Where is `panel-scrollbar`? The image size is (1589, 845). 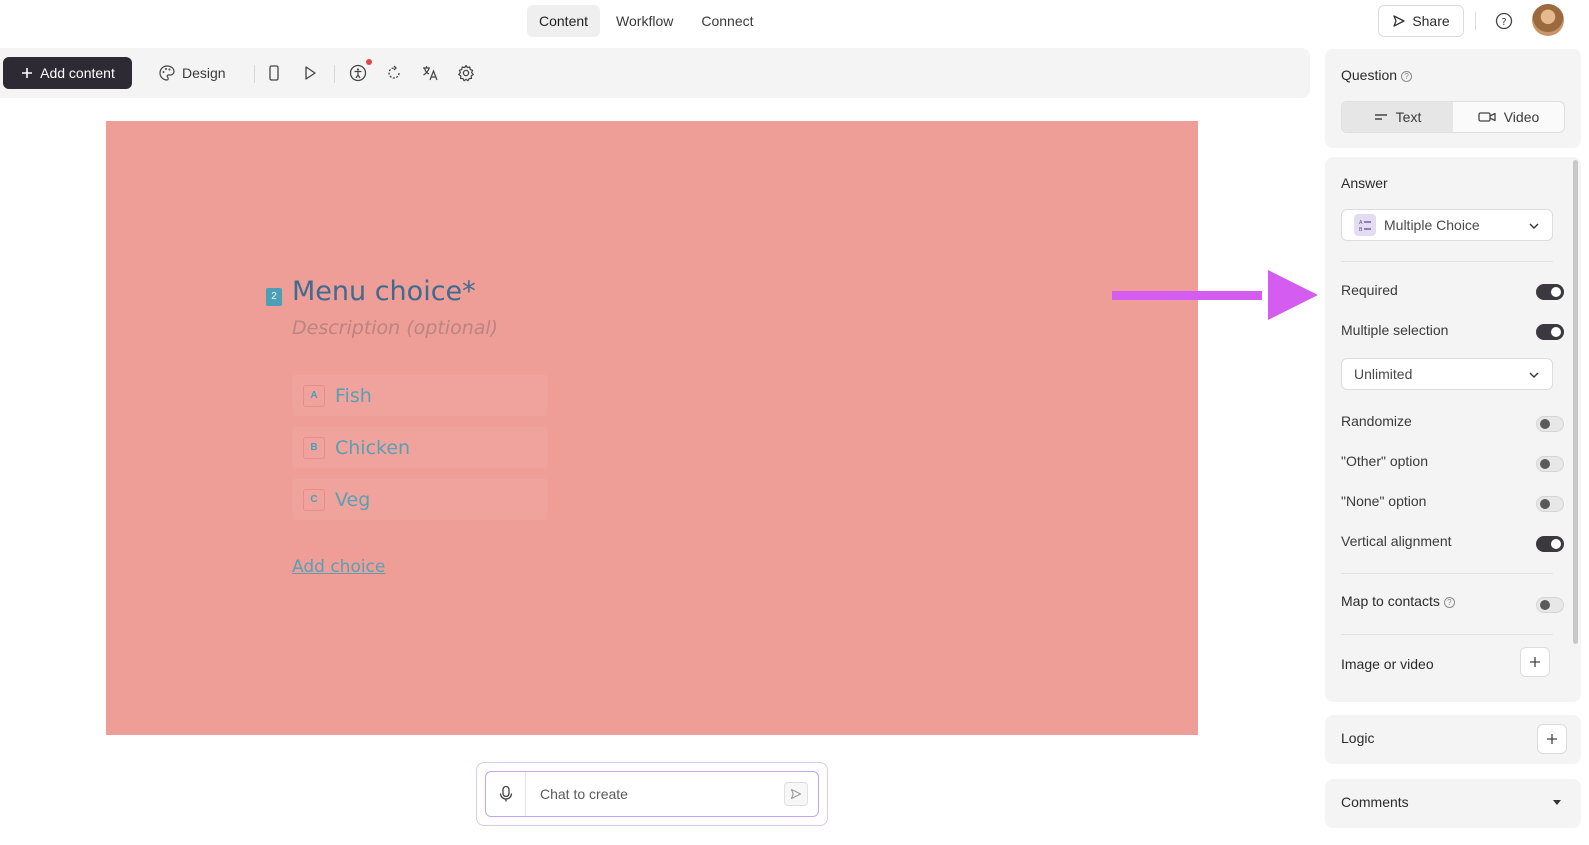
panel-scrollbar is located at coordinates (1575, 402).